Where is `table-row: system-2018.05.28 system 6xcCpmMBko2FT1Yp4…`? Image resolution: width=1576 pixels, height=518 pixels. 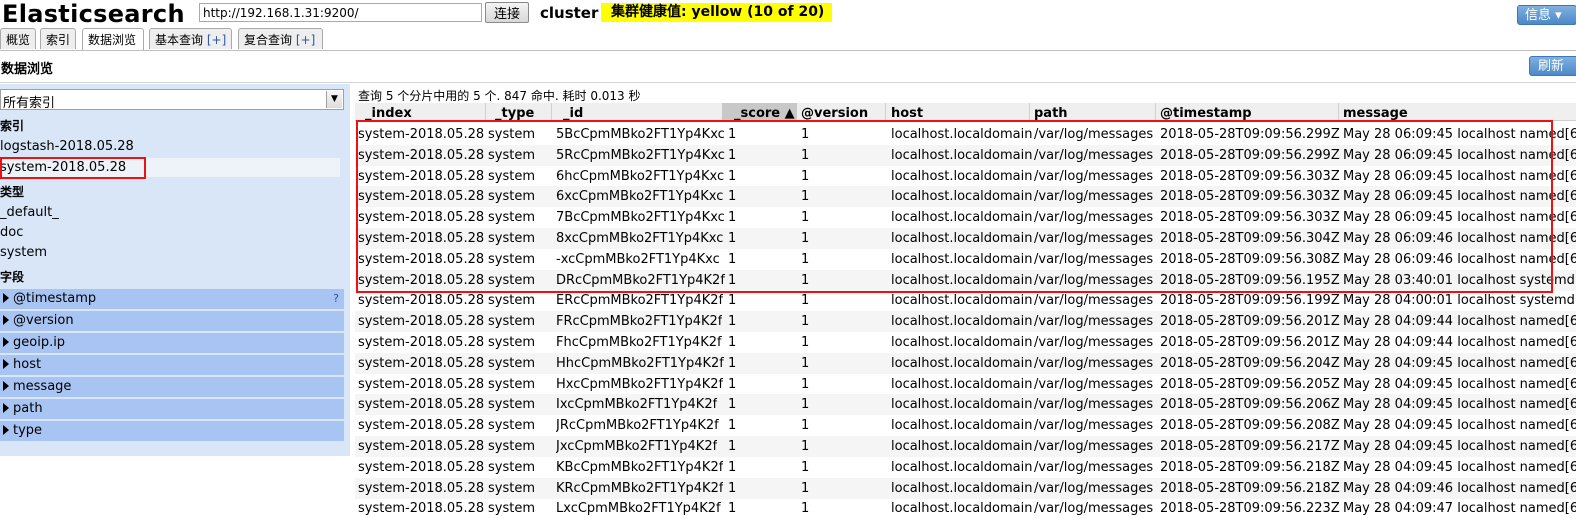
table-row: system-2018.05.28 system 6xcCpmMBko2FT1Yp4… is located at coordinates (965, 197).